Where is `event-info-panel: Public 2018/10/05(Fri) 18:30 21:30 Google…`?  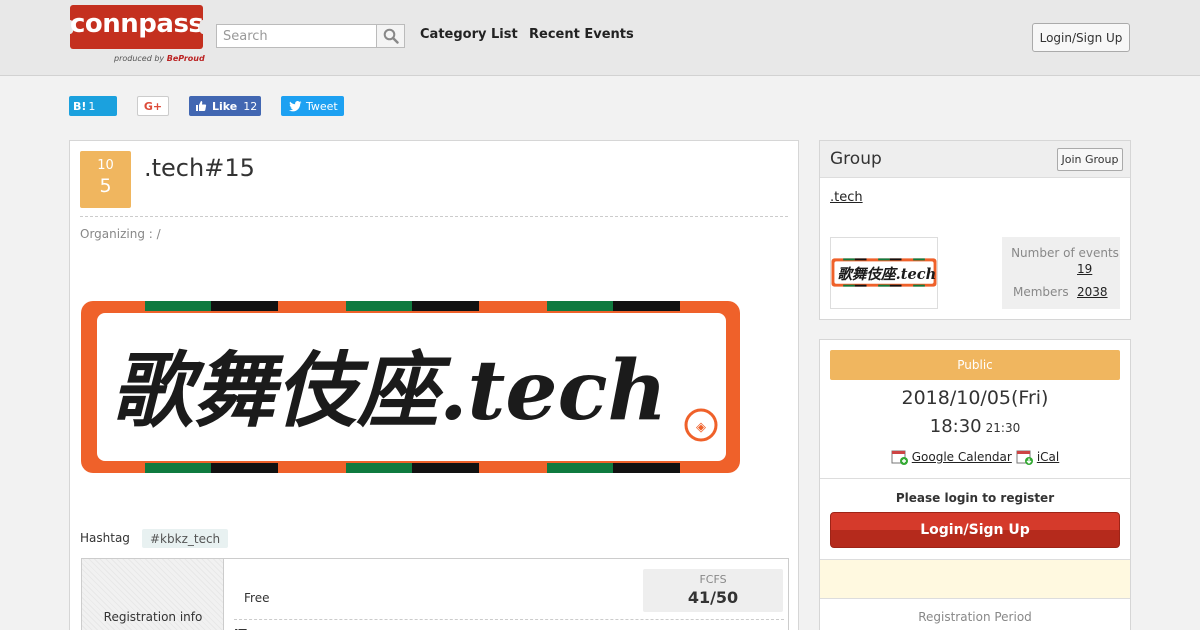 event-info-panel: Public 2018/10/05(Fri) 18:30 21:30 Google… is located at coordinates (975, 484).